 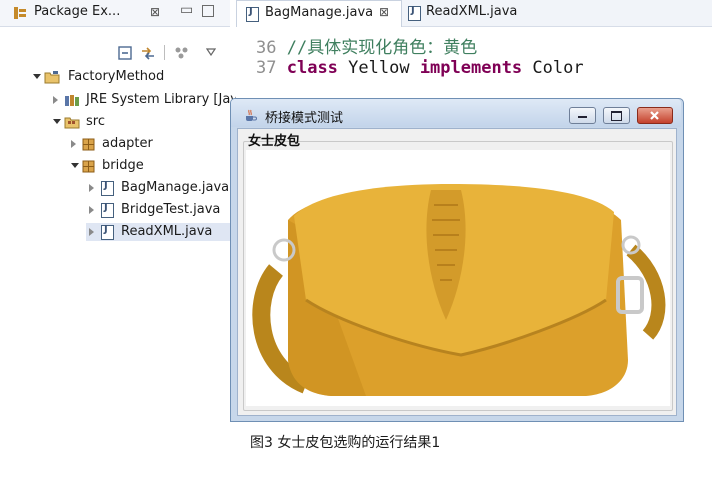 What do you see at coordinates (148, 53) in the screenshot?
I see `link-with-editor-icon` at bounding box center [148, 53].